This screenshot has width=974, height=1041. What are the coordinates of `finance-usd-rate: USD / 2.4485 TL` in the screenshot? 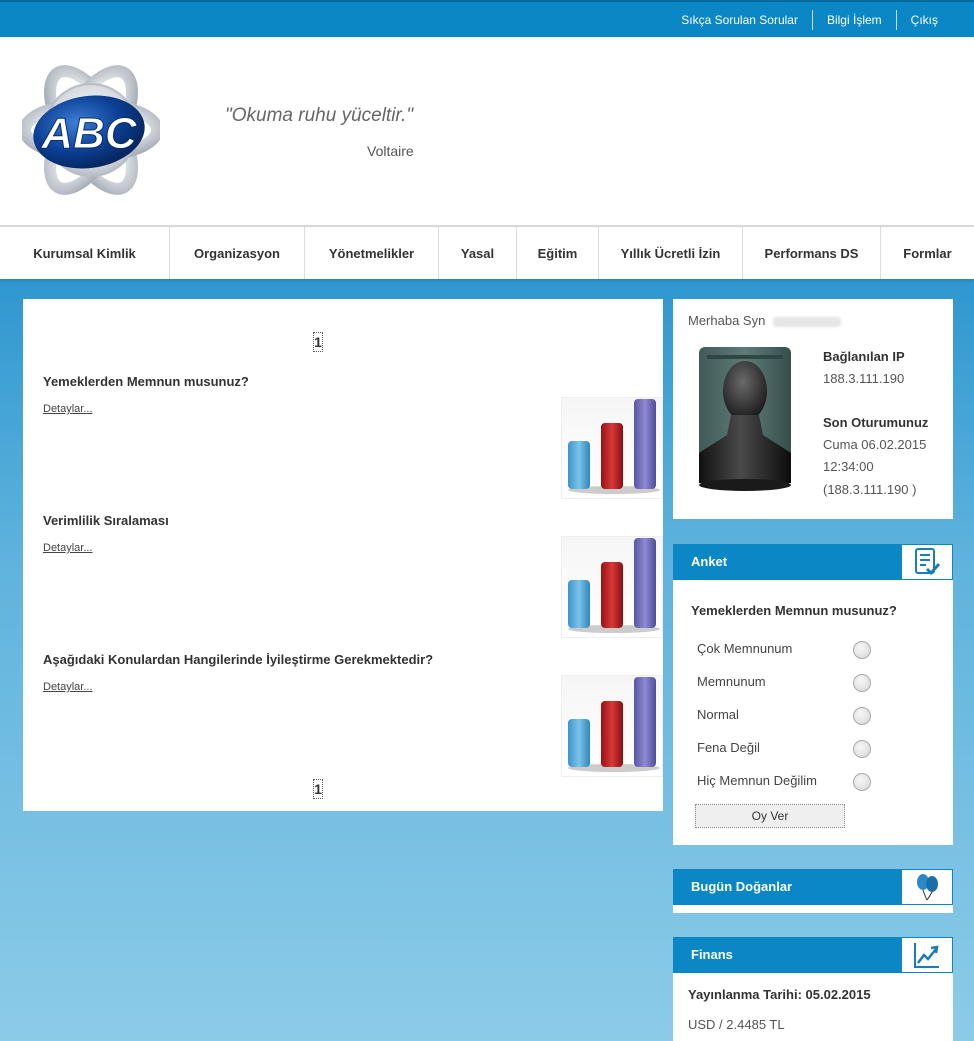 It's located at (736, 1024).